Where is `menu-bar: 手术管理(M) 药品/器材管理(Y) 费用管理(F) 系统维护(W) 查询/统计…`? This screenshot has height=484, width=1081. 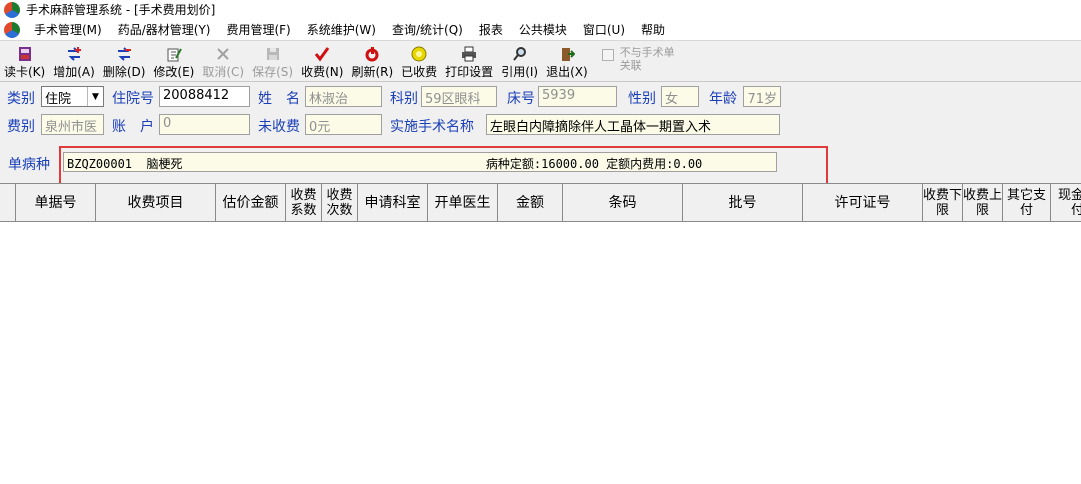 menu-bar: 手术管理(M) 药品/器材管理(Y) 费用管理(F) 系统维护(W) 查询/统计… is located at coordinates (540, 30).